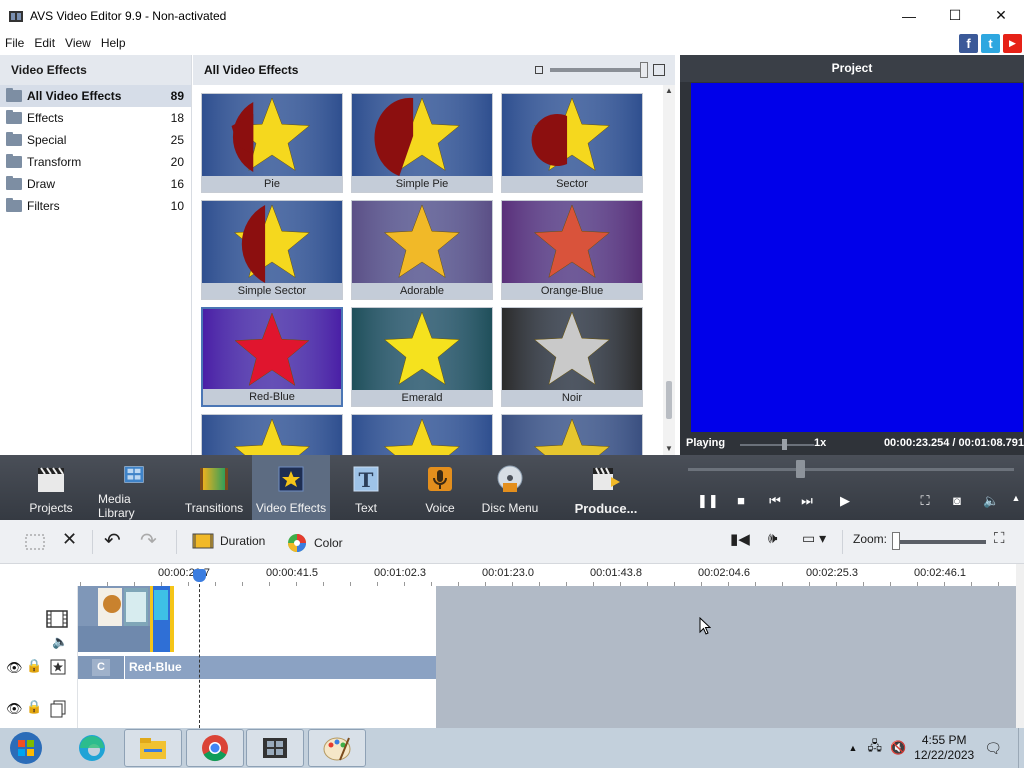 The width and height of the screenshot is (1024, 768). Describe the element at coordinates (14, 709) in the screenshot. I see `eye-icon-2: 👁` at that location.